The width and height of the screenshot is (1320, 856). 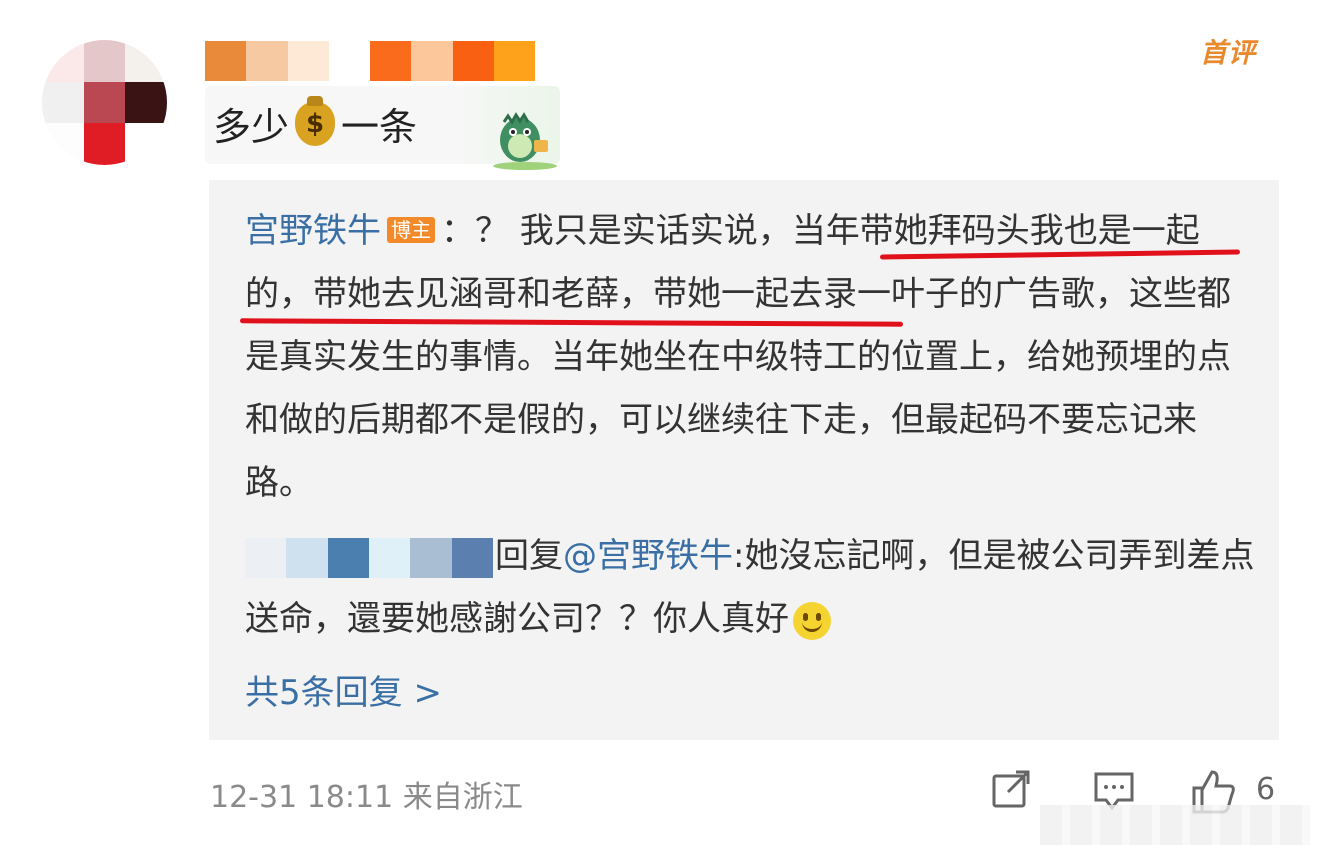 What do you see at coordinates (1266, 789) in the screenshot?
I see `like-count: 6` at bounding box center [1266, 789].